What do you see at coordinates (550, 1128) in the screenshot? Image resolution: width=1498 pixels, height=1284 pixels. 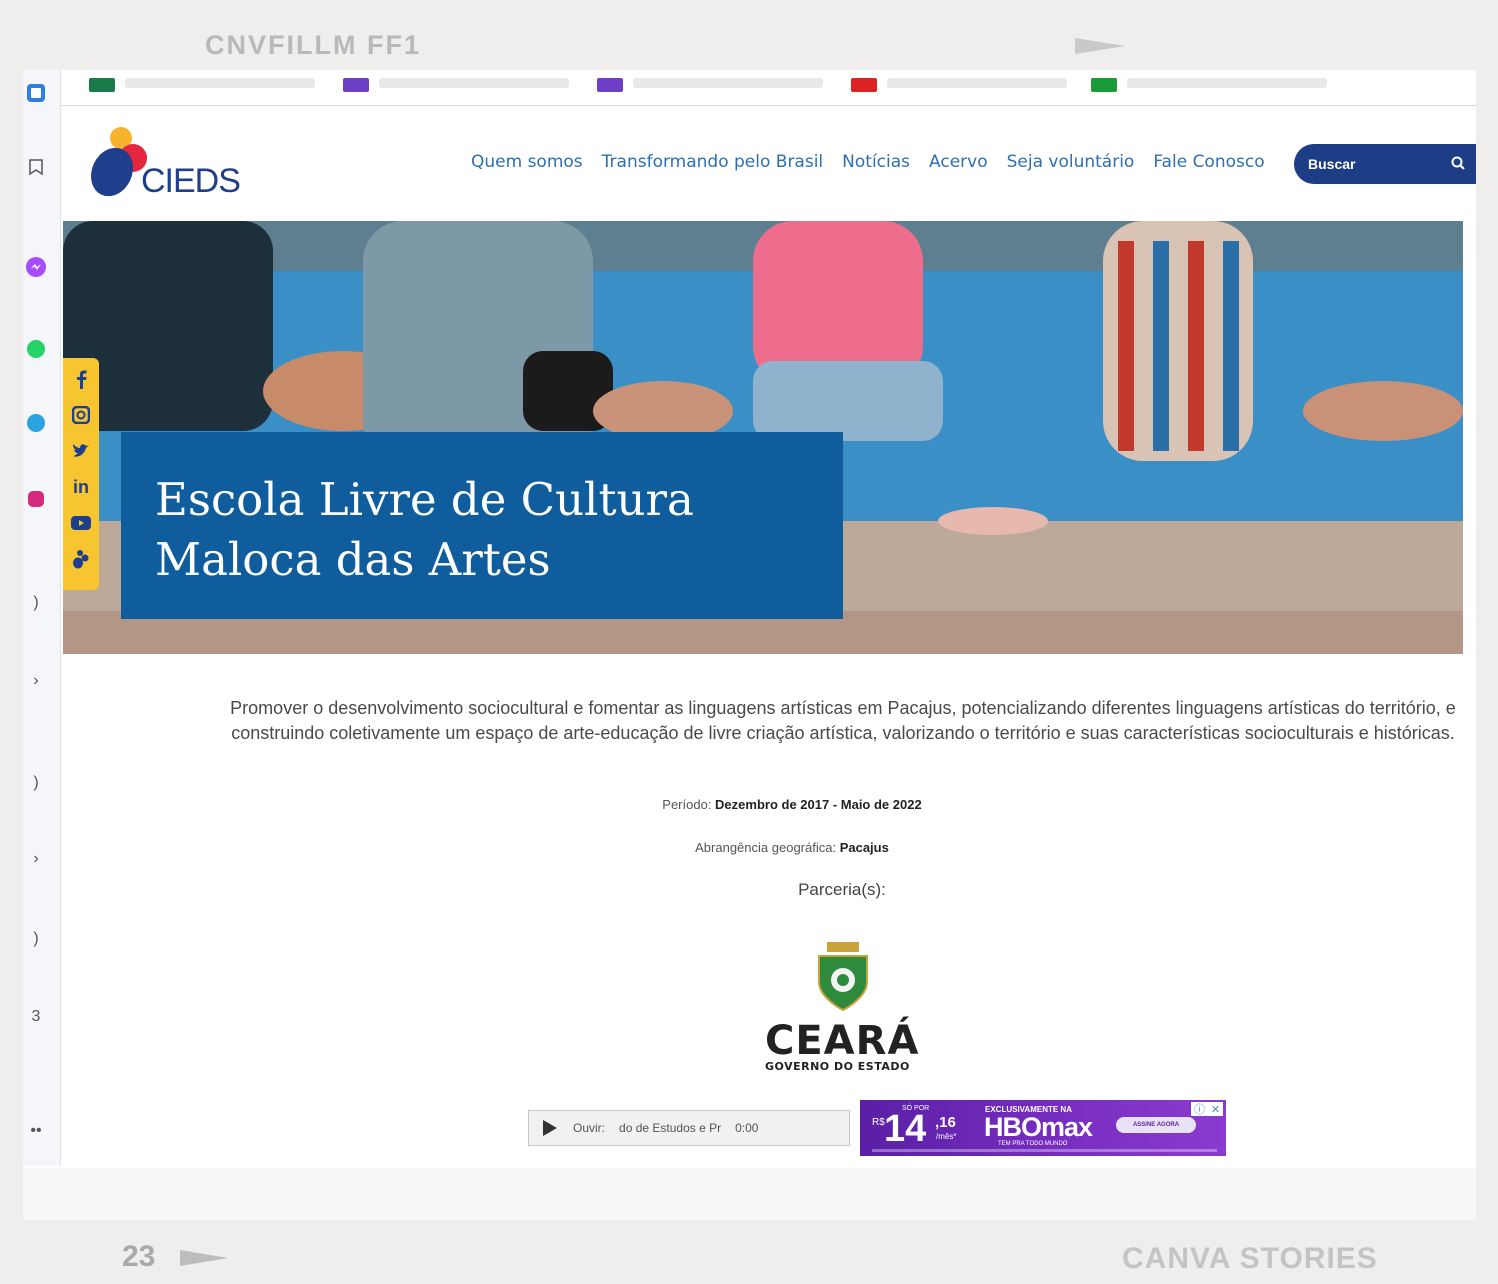 I see `play-icon` at bounding box center [550, 1128].